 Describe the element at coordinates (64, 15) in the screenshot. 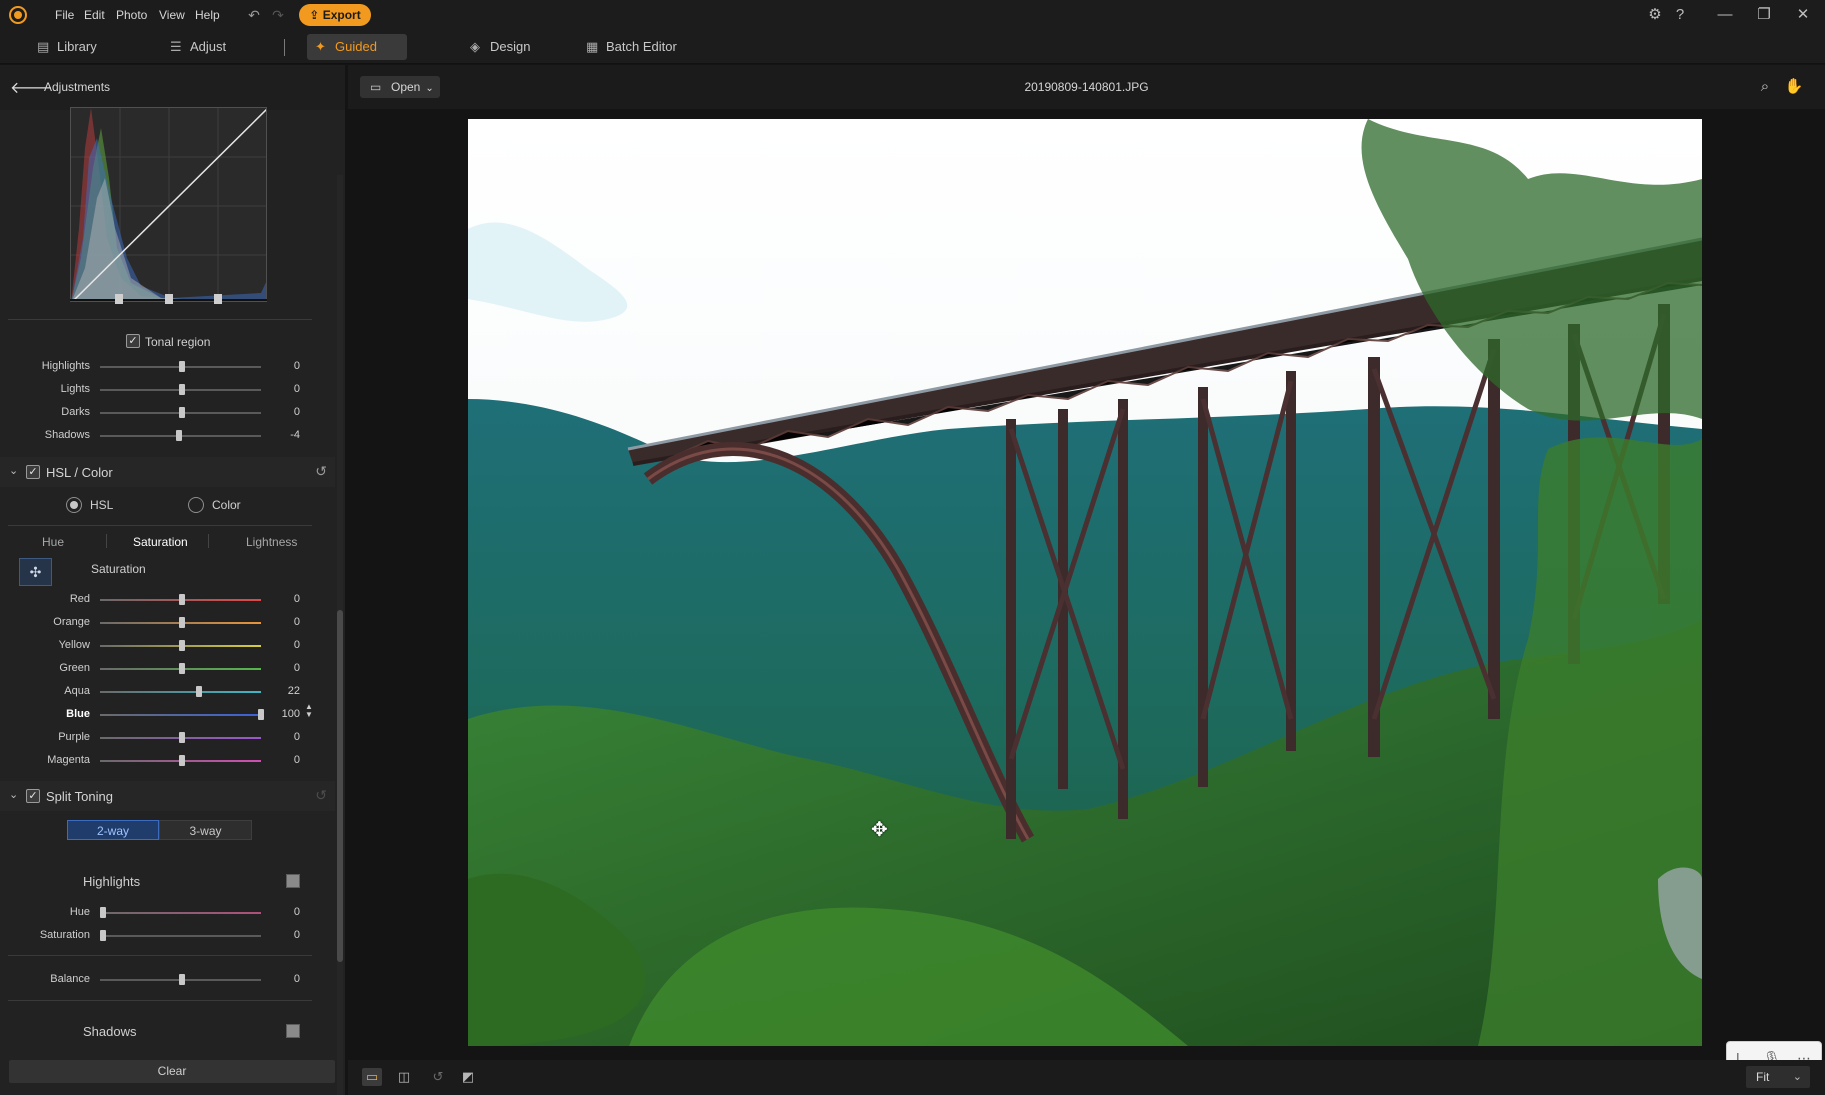

I see `menu-file: File` at that location.